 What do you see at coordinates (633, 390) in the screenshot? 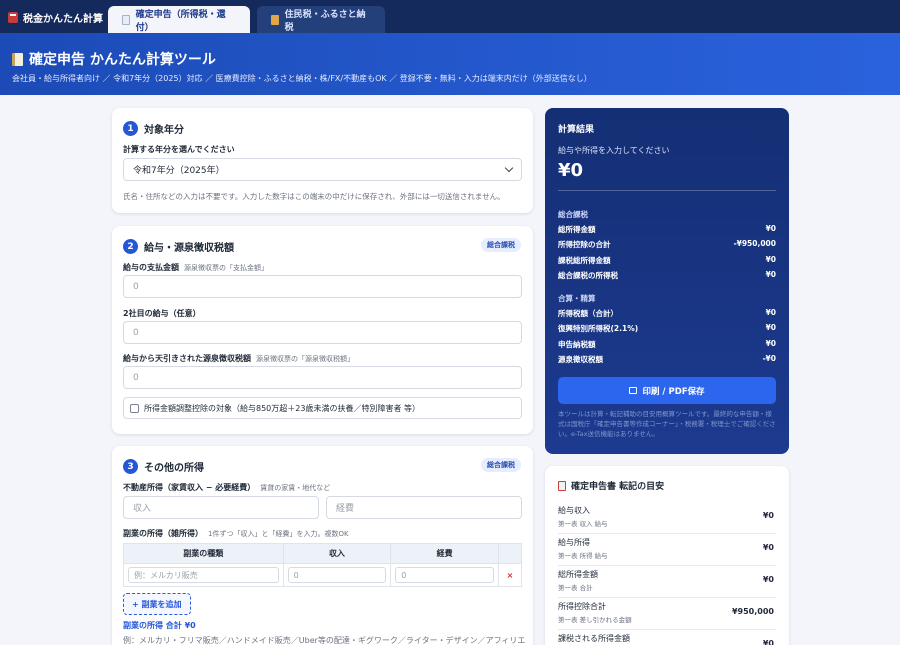
I see `printer-icon` at bounding box center [633, 390].